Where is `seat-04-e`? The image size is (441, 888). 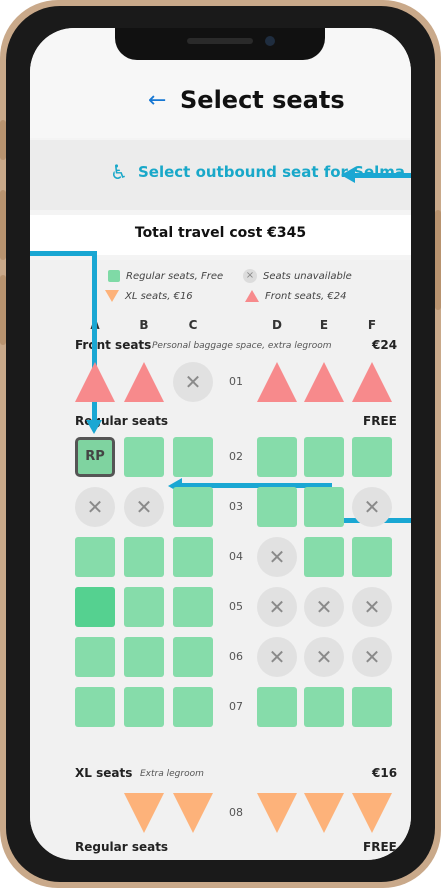
seat-04-e is located at coordinates (324, 557).